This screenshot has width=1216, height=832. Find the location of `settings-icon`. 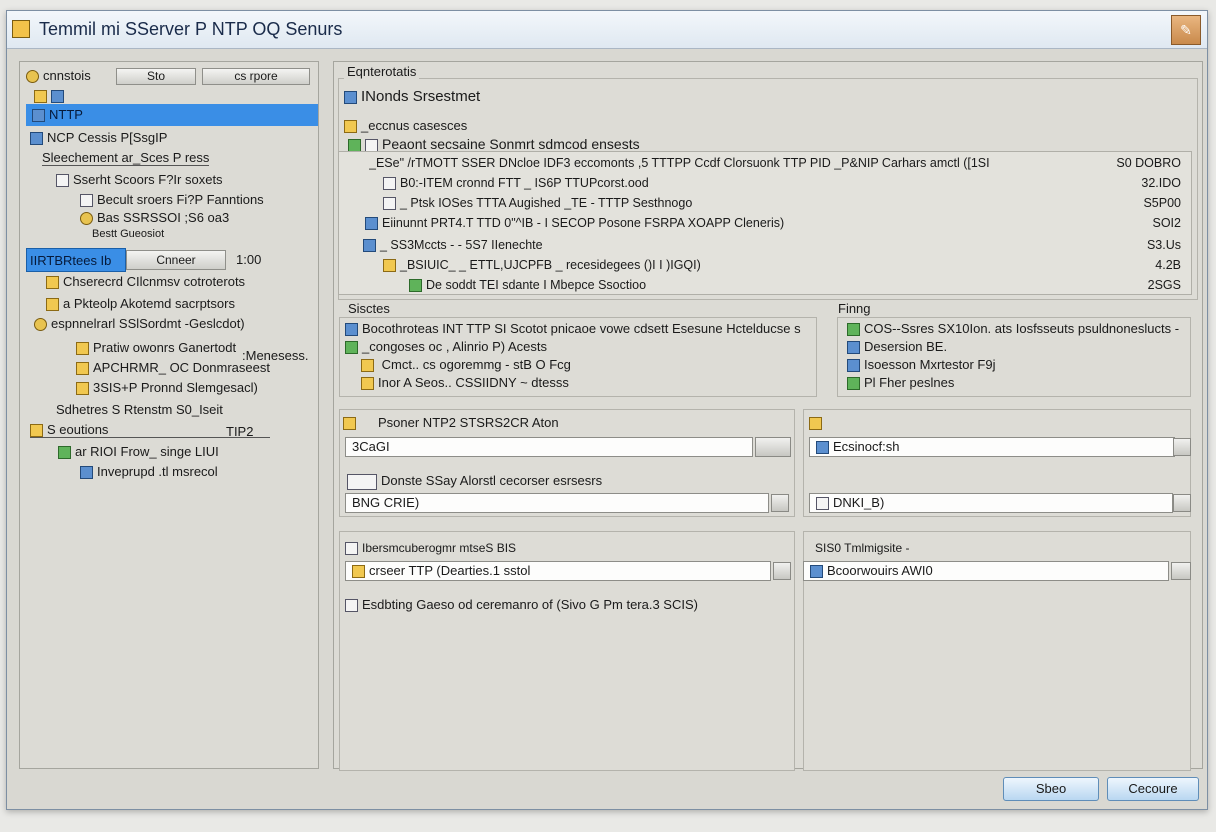

settings-icon is located at coordinates (32, 77).